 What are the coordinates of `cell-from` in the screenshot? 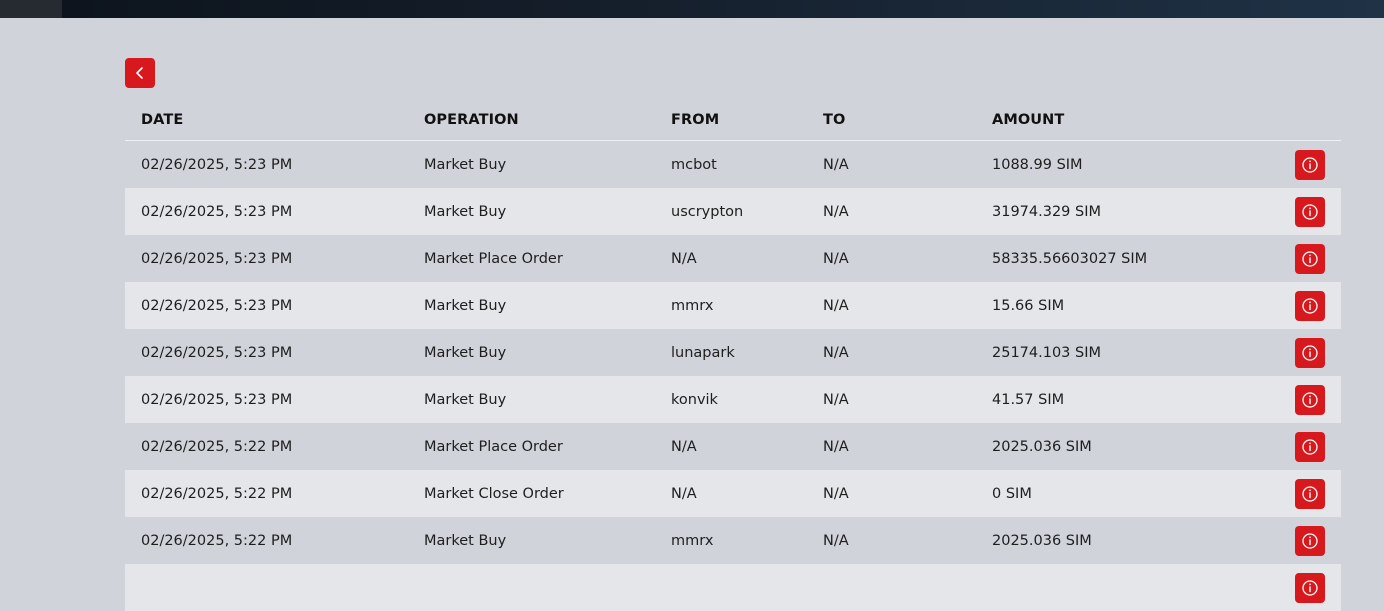 It's located at (731, 587).